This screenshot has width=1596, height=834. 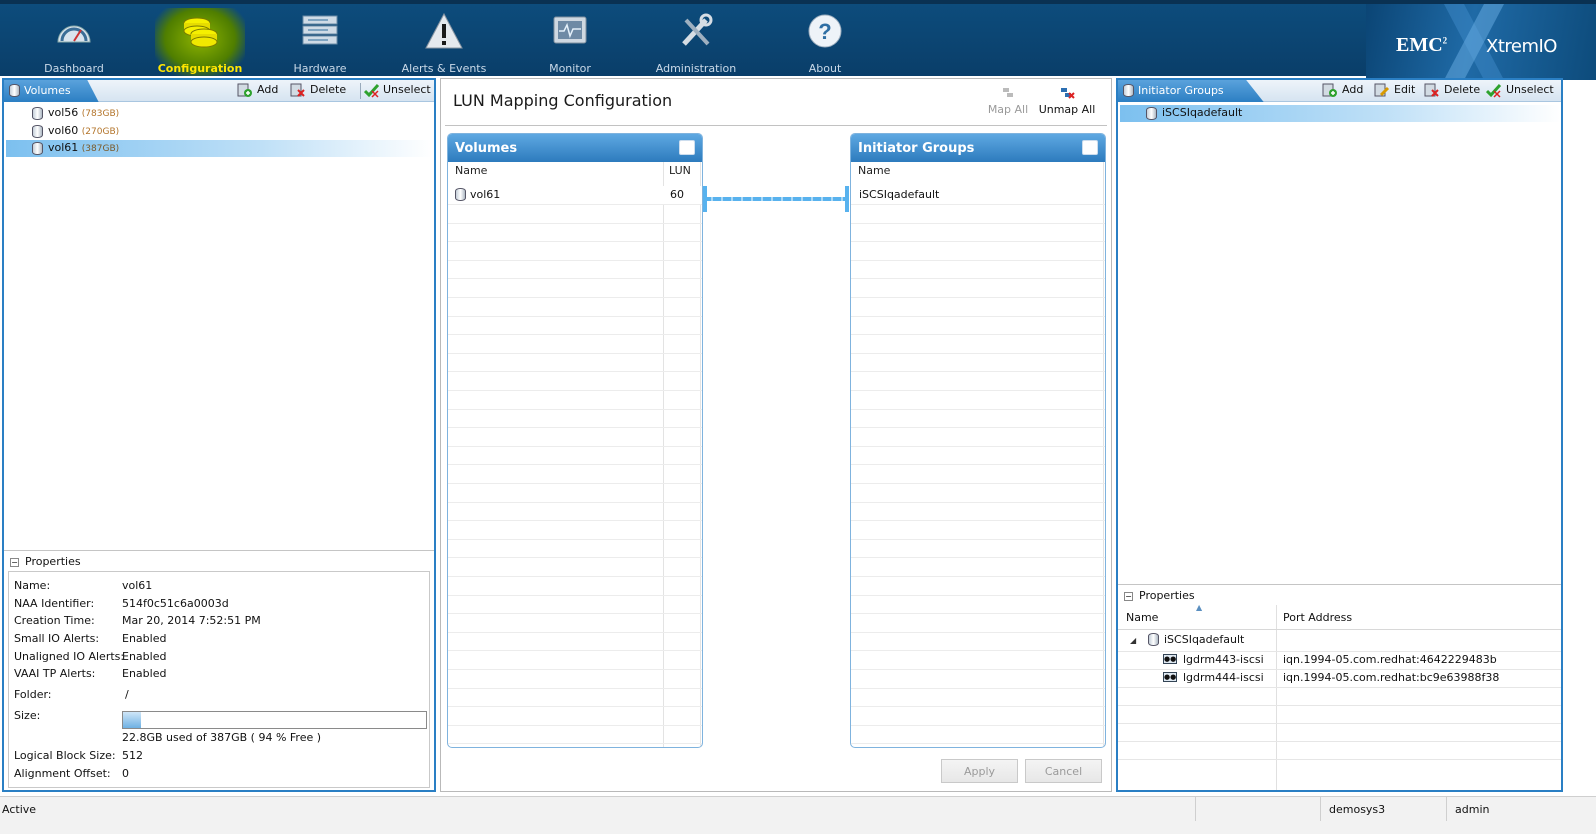 What do you see at coordinates (132, 720) in the screenshot?
I see `size-progress-fill` at bounding box center [132, 720].